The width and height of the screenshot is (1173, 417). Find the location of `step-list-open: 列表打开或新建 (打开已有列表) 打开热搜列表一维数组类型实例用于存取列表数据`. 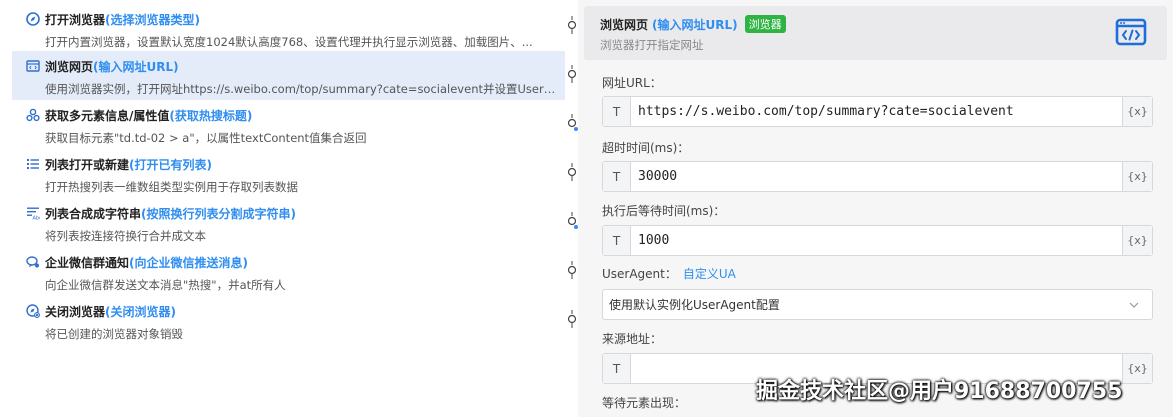

step-list-open: 列表打开或新建 (打开已有列表) 打开热搜列表一维数组类型实例用于存取列表数据 is located at coordinates (288, 173).